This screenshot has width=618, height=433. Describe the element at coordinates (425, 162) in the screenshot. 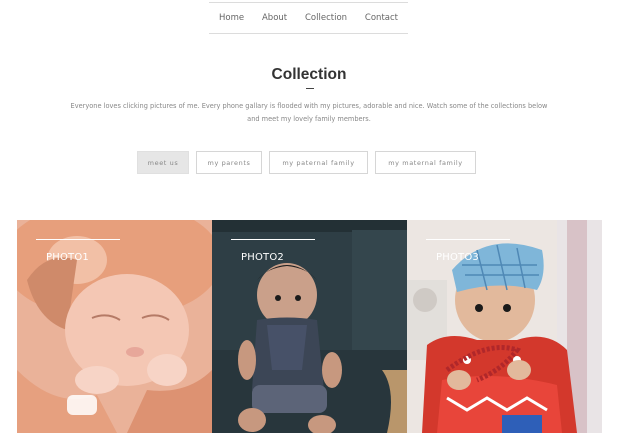

I see `filter-maternal-family-button: my maternal family` at that location.